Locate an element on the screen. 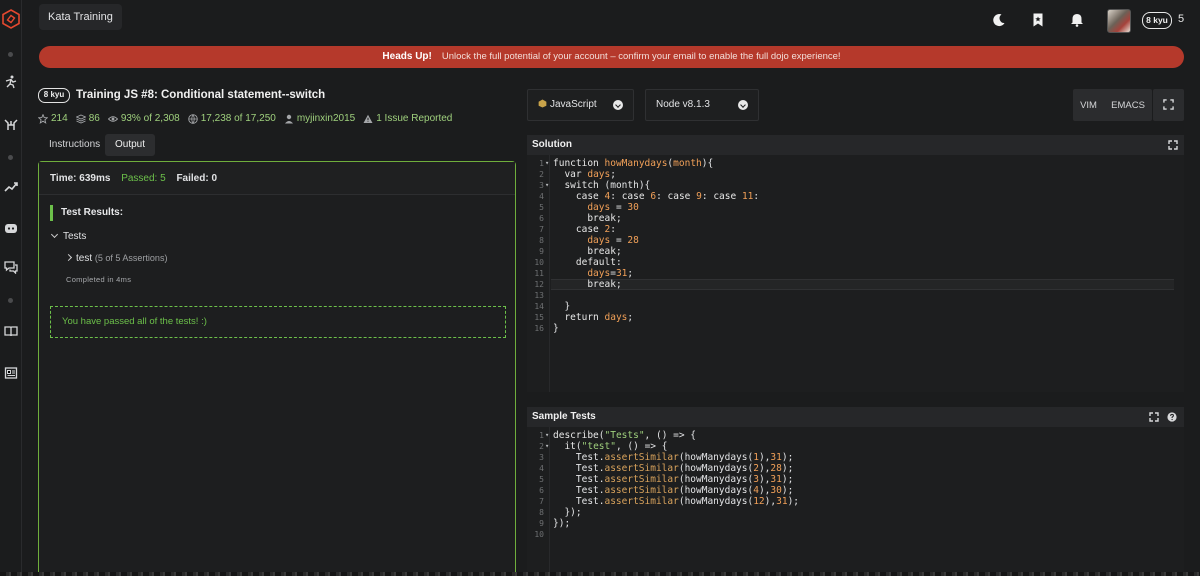 Image resolution: width=1200 pixels, height=576 pixels. tests-group: Tests is located at coordinates (68, 236).